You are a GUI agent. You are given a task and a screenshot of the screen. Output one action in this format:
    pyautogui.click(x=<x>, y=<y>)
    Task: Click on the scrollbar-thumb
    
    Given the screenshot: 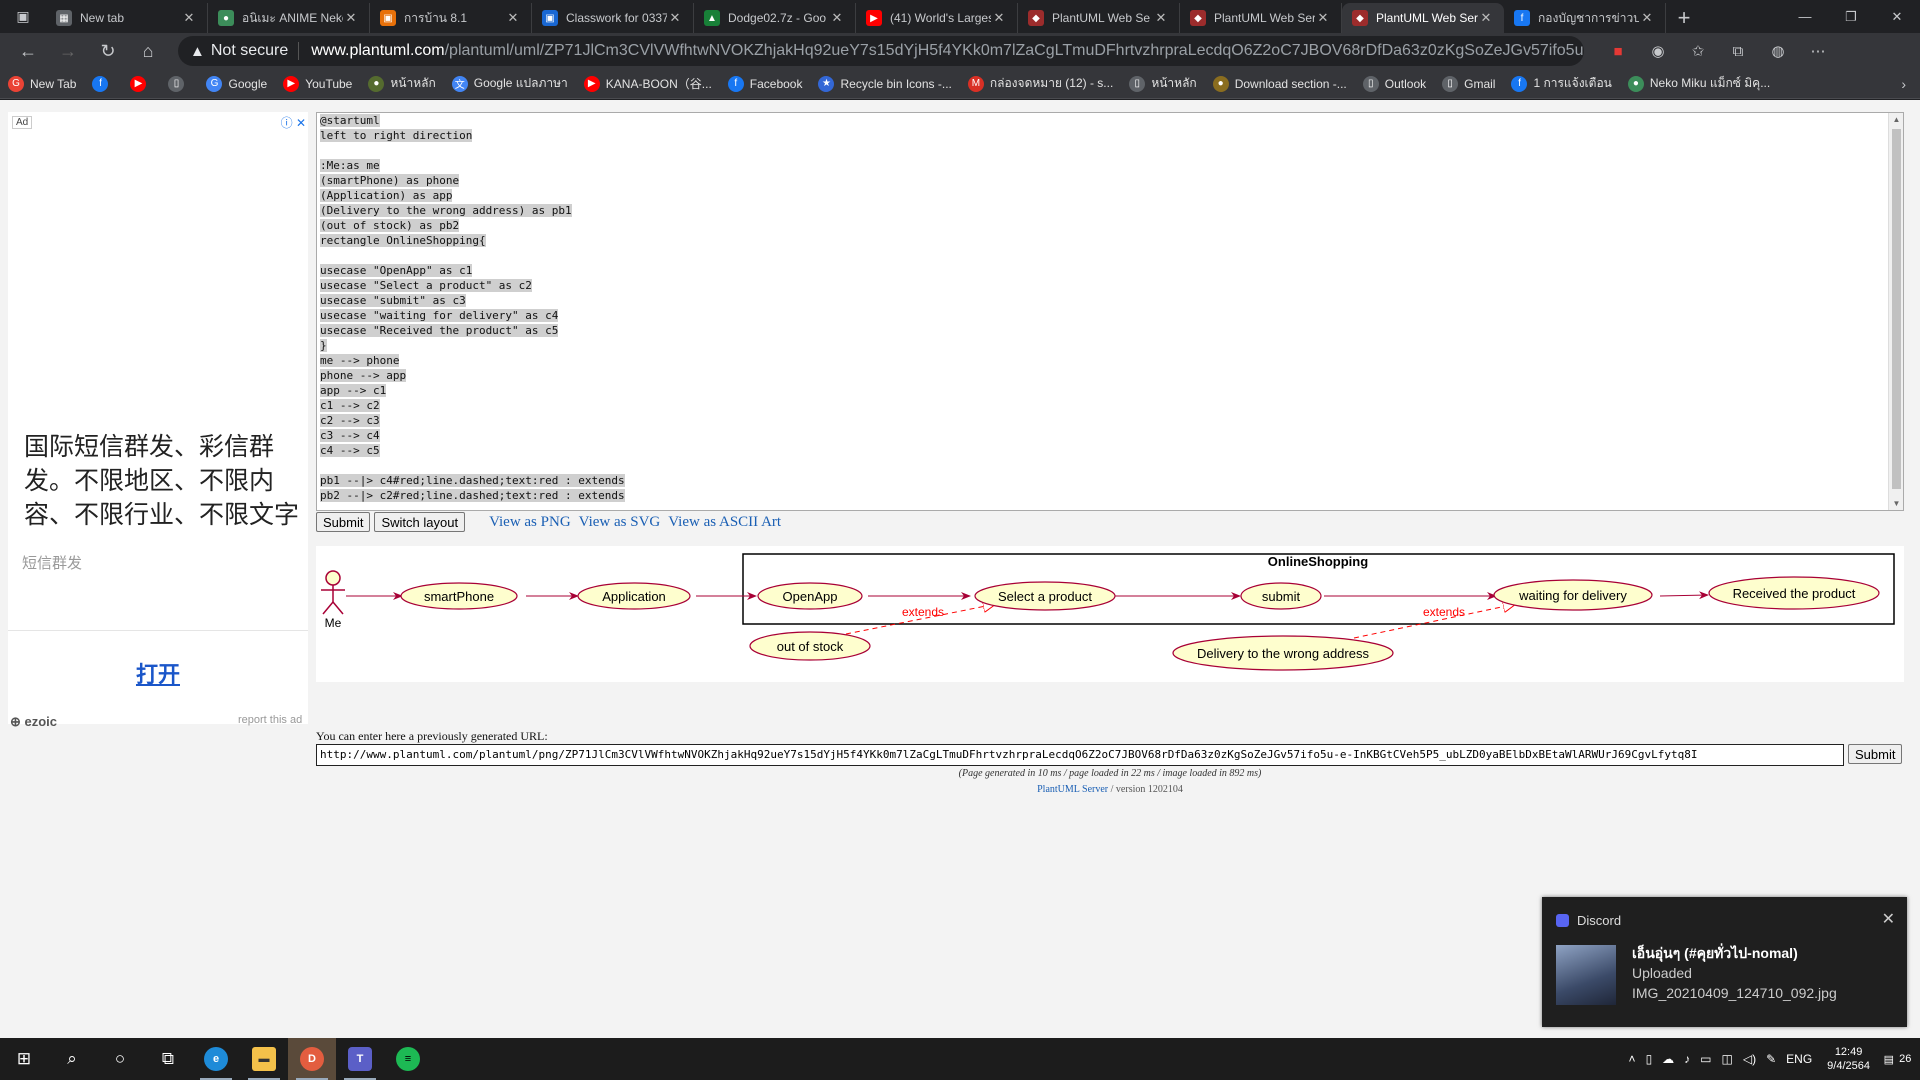 What is the action you would take?
    pyautogui.click(x=1896, y=309)
    